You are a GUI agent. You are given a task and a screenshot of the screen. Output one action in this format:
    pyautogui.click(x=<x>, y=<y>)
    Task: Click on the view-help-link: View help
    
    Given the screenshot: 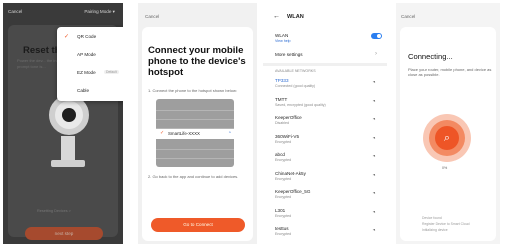 What is the action you would take?
    pyautogui.click(x=283, y=41)
    